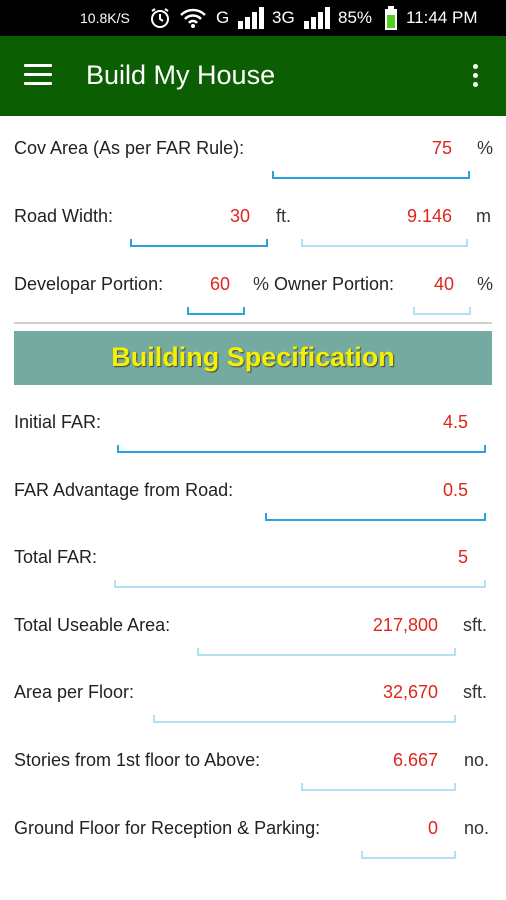  I want to click on app-title: Build My House, so click(181, 75).